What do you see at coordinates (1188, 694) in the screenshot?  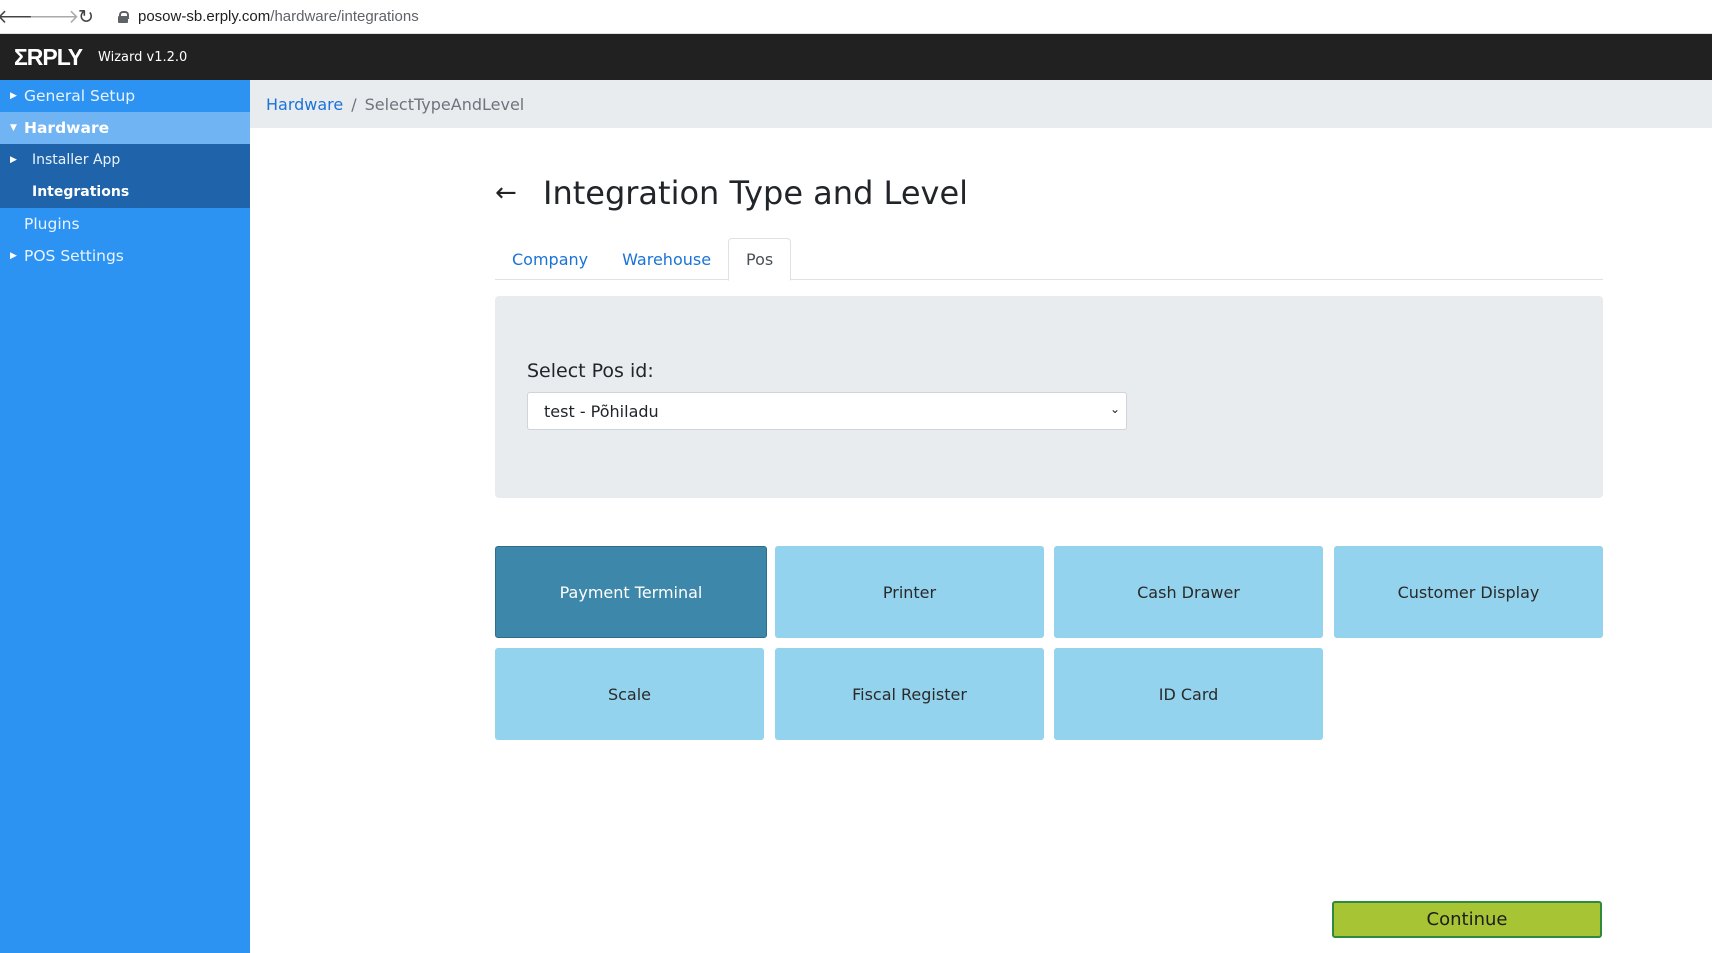 I see `tile-id-card: ID Card` at bounding box center [1188, 694].